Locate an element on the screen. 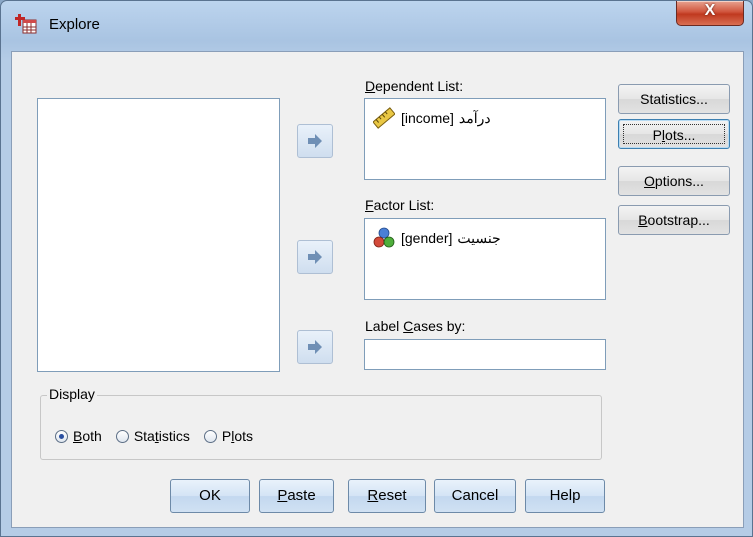  display-statistics-label: Statistics is located at coordinates (161, 436).